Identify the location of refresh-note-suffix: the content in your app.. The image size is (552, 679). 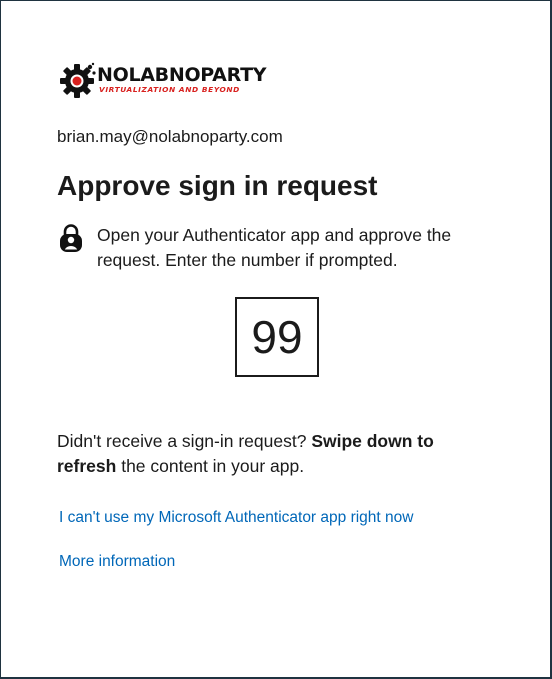
(210, 466).